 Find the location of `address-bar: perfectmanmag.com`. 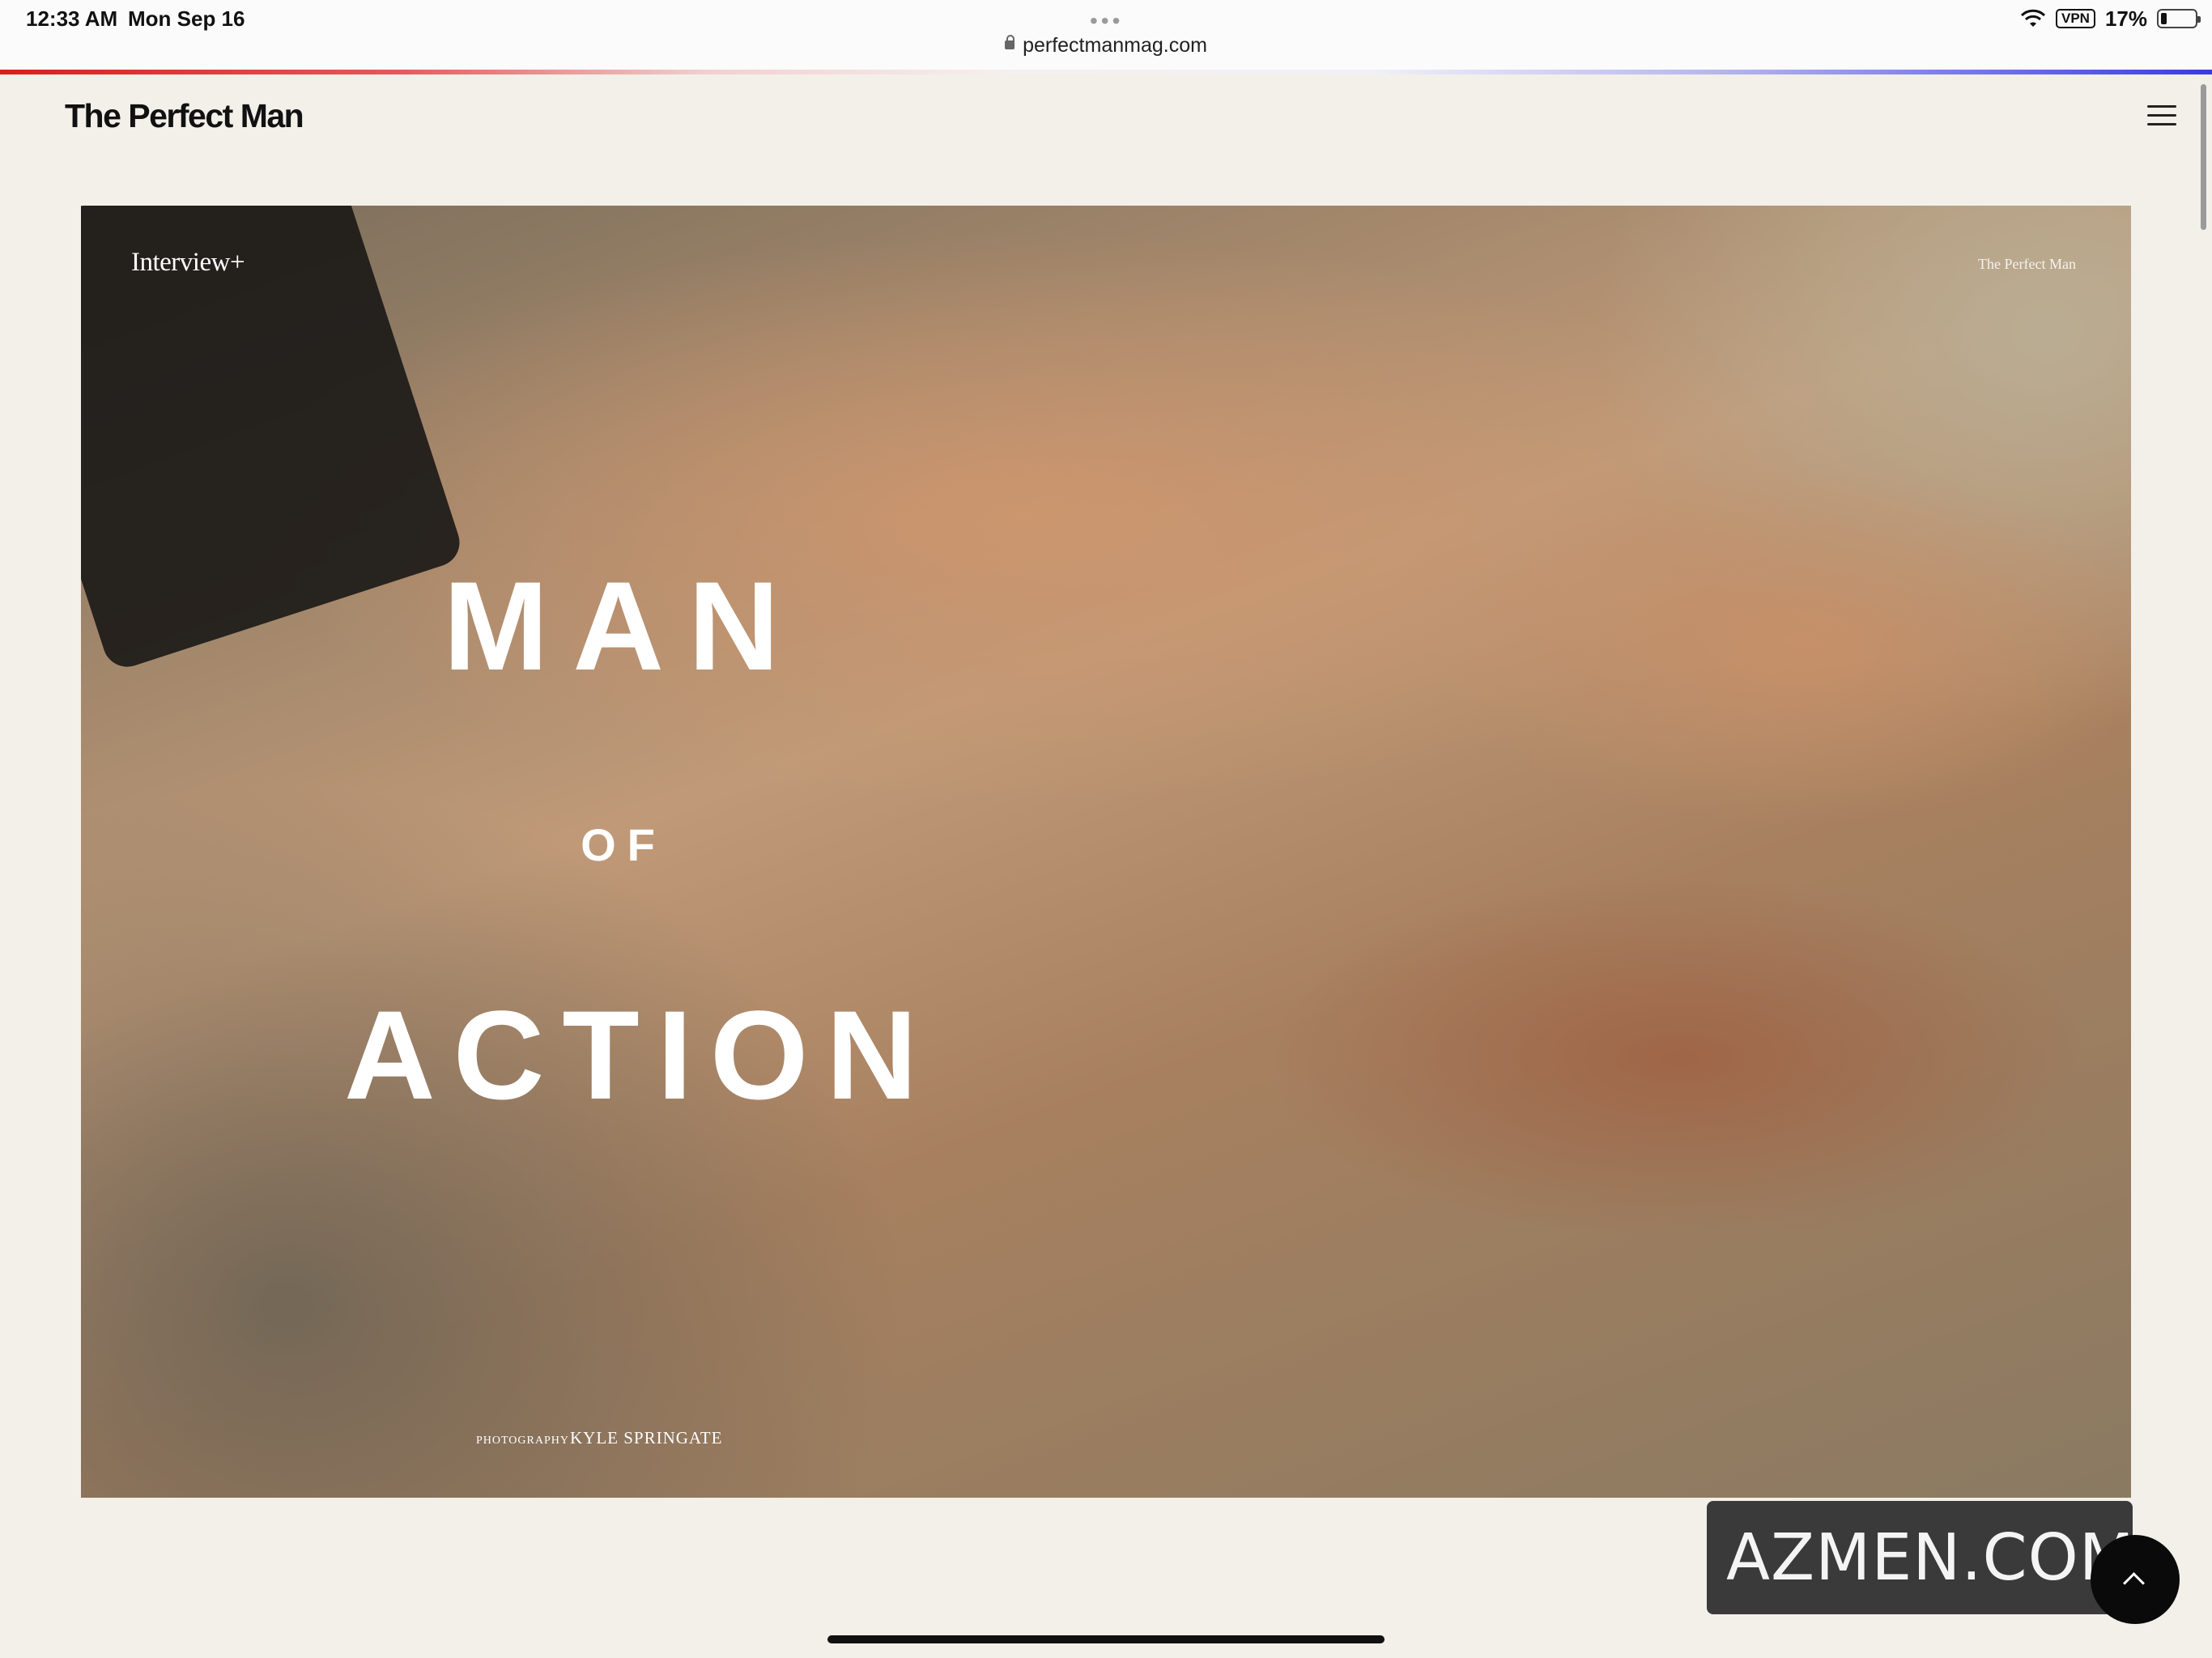

address-bar: perfectmanmag.com is located at coordinates (1106, 45).